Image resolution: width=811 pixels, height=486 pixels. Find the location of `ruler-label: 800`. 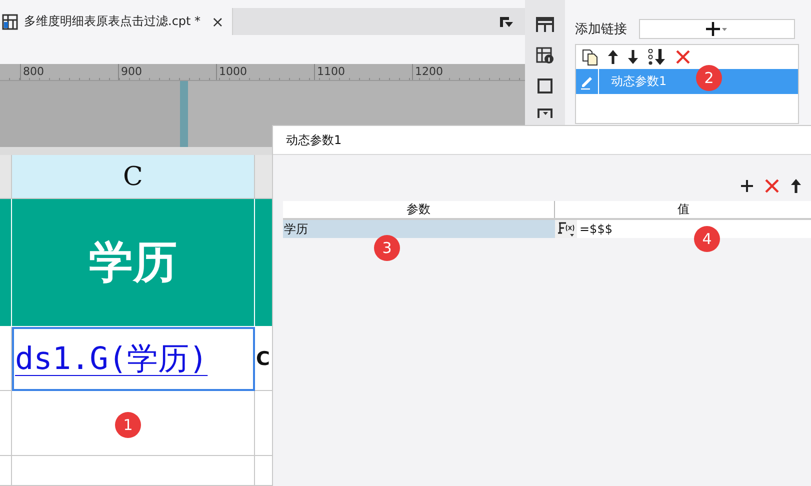

ruler-label: 800 is located at coordinates (33, 71).